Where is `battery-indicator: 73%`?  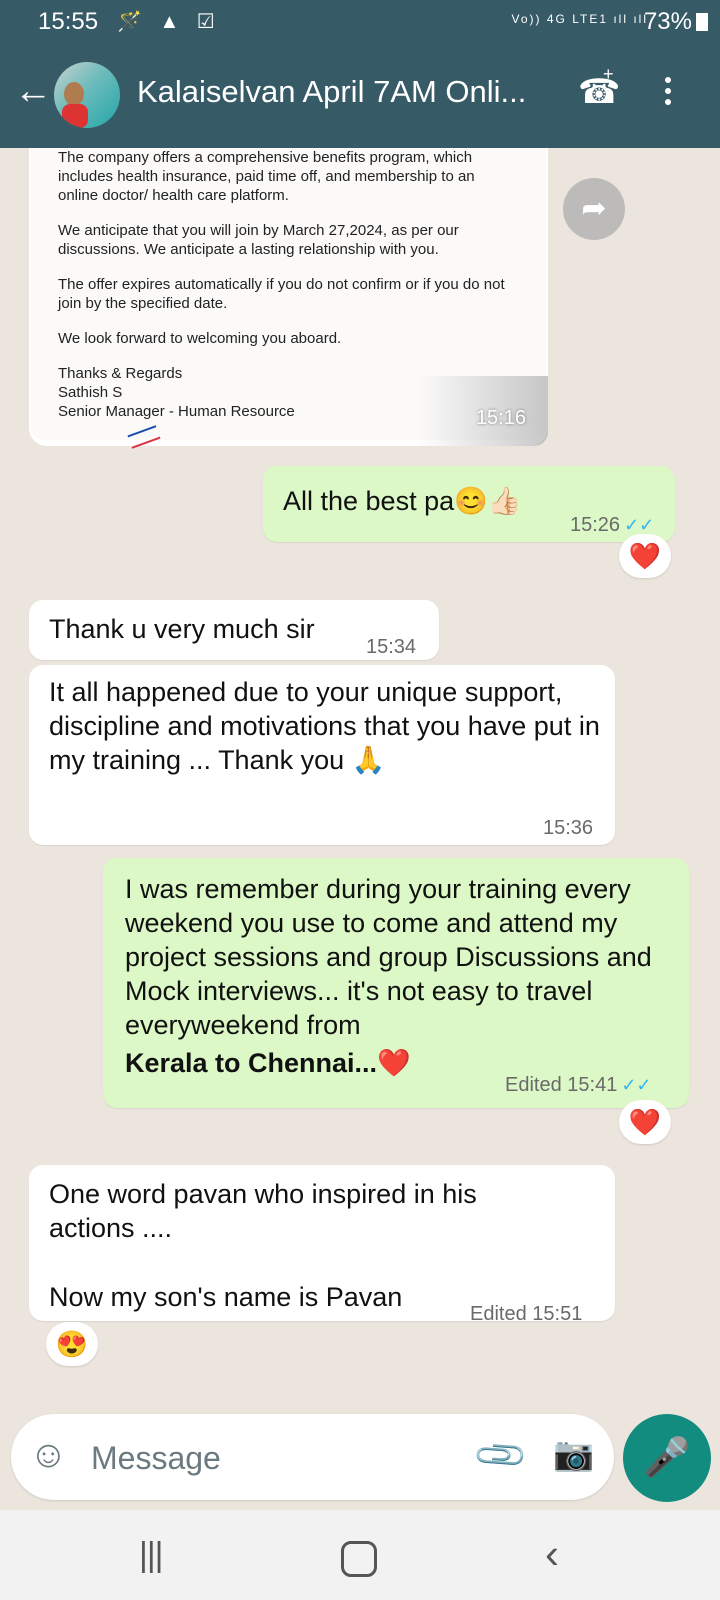 battery-indicator: 73% is located at coordinates (676, 22).